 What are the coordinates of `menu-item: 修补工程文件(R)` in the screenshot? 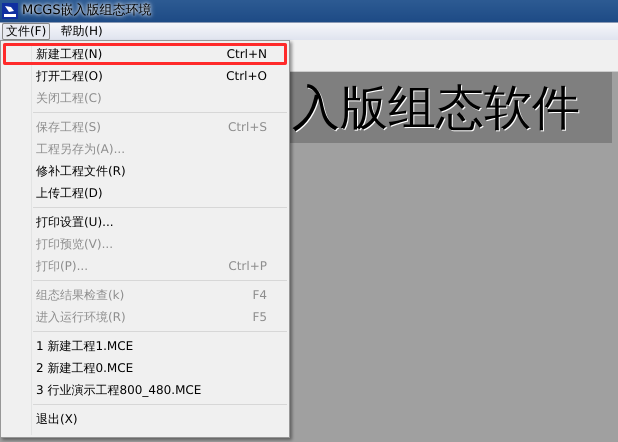 It's located at (145, 171).